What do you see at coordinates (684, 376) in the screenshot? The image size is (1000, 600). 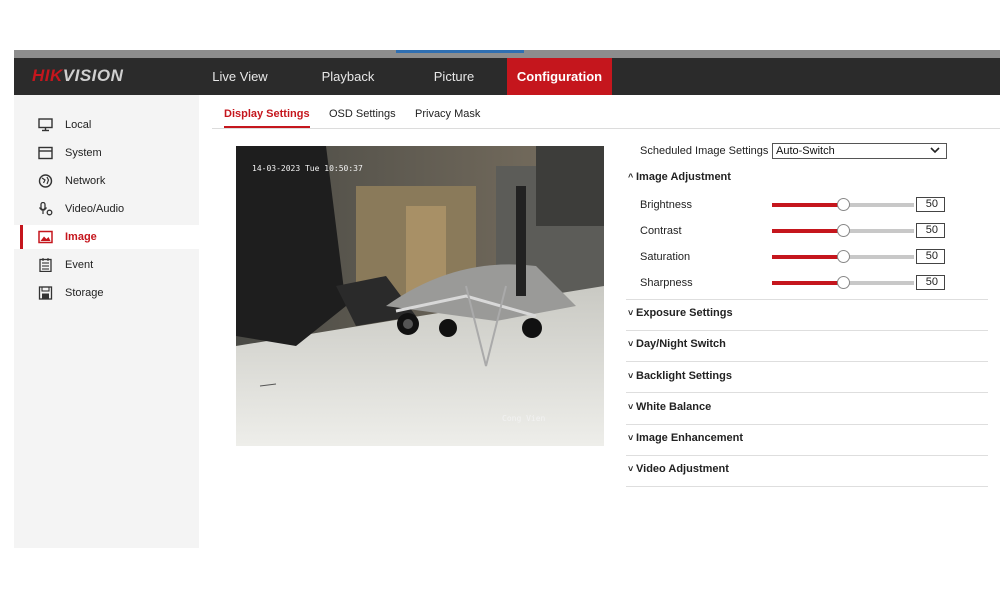 I see `section-title: Backlight Settings` at bounding box center [684, 376].